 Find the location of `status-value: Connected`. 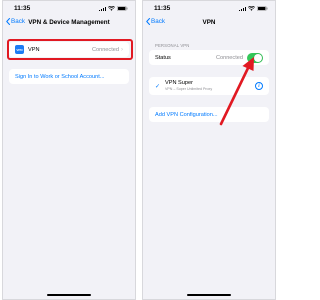

status-value: Connected is located at coordinates (229, 57).